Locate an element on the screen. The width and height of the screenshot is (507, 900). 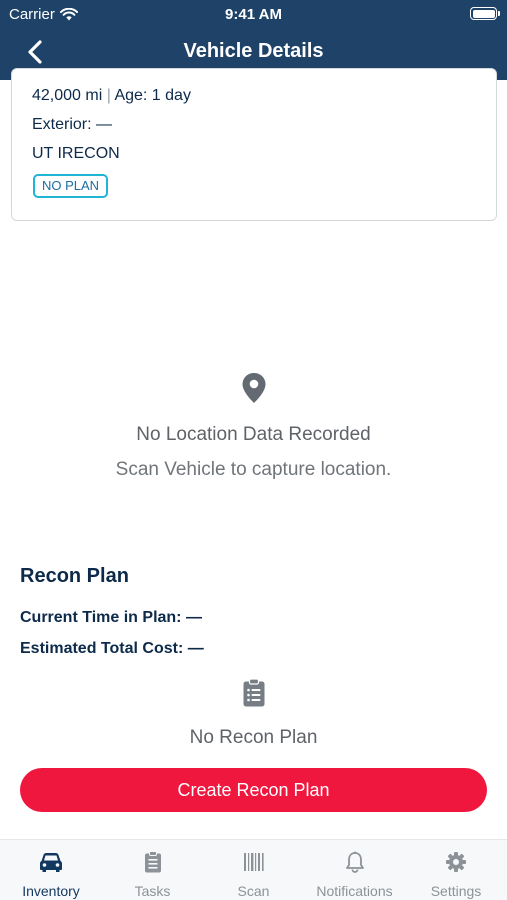
bell-icon is located at coordinates (354, 862).